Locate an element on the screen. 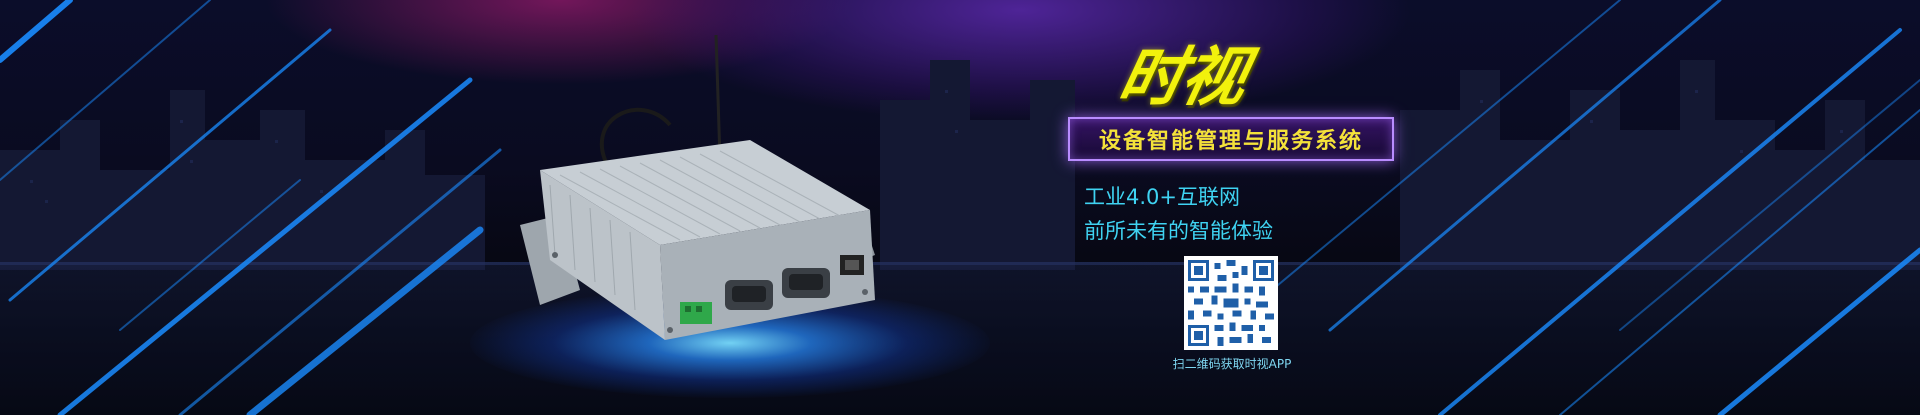  system-name-text: 设备智能管理与服务系统 is located at coordinates (1230, 141).